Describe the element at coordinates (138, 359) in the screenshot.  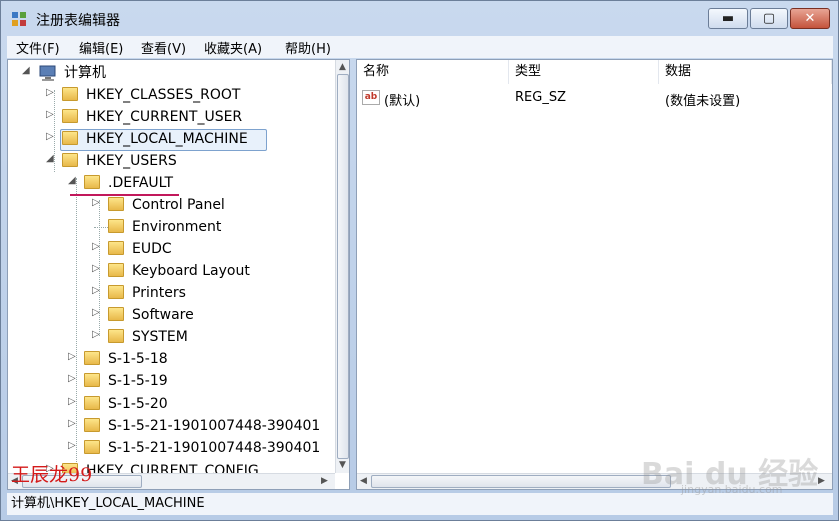
I see `tree-item-label: S-1-5-18` at that location.